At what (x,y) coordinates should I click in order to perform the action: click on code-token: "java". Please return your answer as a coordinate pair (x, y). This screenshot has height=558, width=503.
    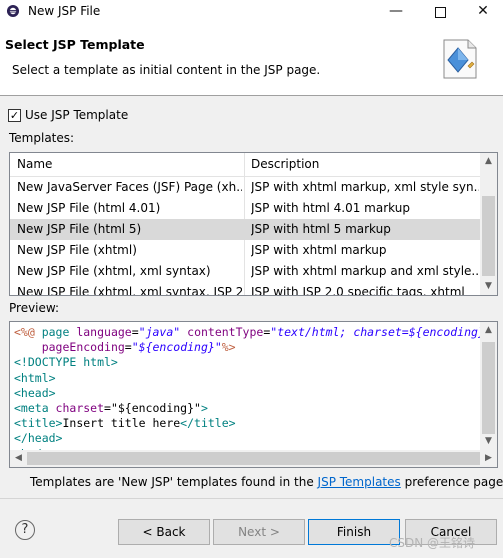
    Looking at the image, I should click on (159, 332).